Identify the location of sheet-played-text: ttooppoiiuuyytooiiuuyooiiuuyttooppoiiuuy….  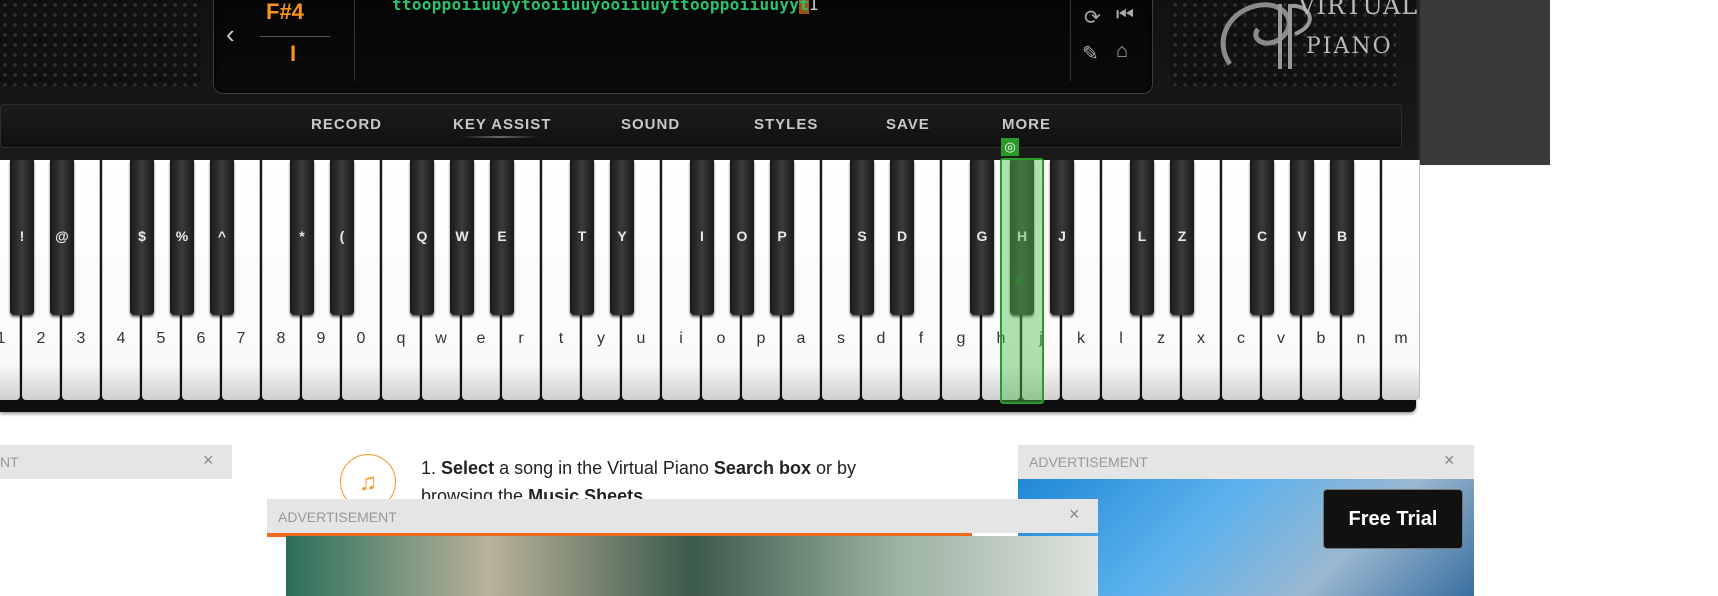
(596, 7).